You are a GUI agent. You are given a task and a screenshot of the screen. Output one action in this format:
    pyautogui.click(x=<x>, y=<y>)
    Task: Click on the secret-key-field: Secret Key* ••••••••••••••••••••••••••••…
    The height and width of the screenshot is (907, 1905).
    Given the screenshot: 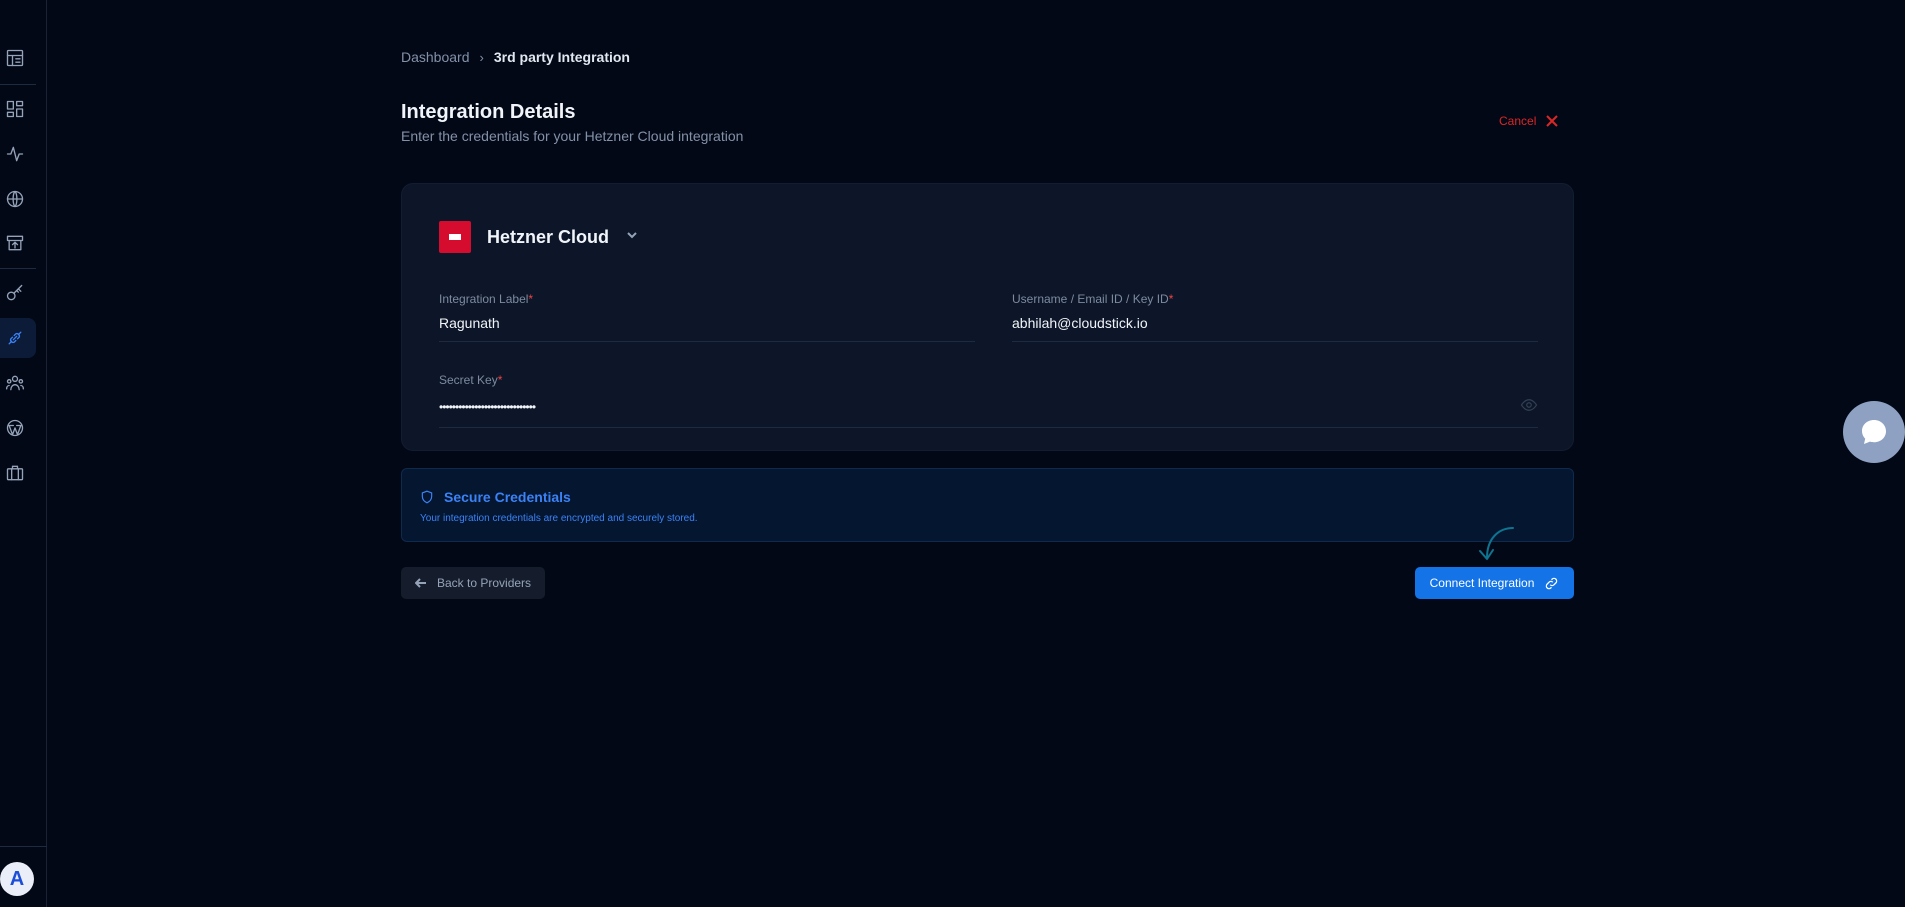 What is the action you would take?
    pyautogui.click(x=988, y=400)
    